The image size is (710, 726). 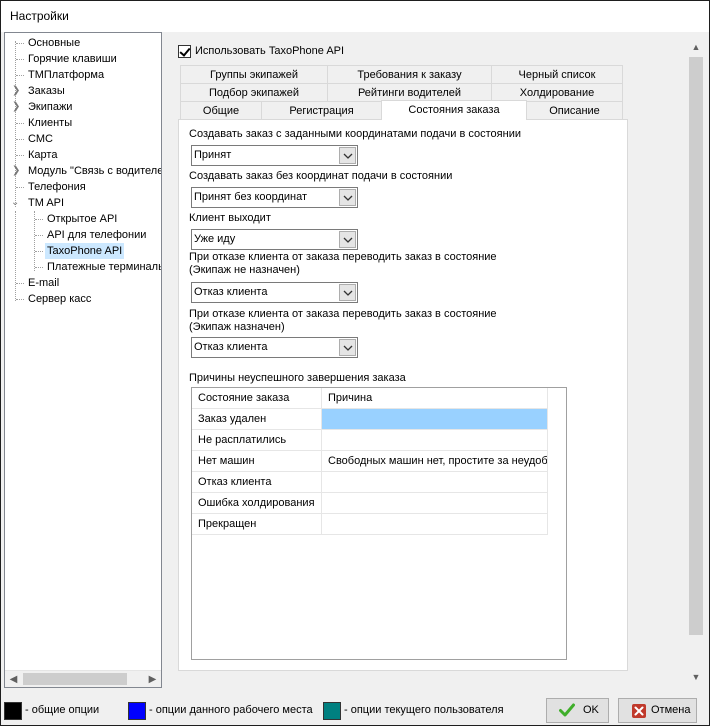 I want to click on checkmark-icon, so click(x=567, y=711).